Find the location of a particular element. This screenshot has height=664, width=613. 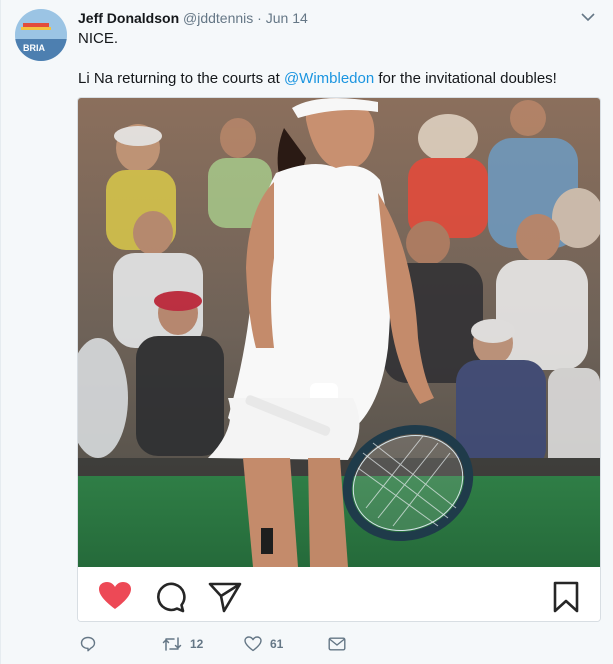

direct-message-button is located at coordinates (337, 644).